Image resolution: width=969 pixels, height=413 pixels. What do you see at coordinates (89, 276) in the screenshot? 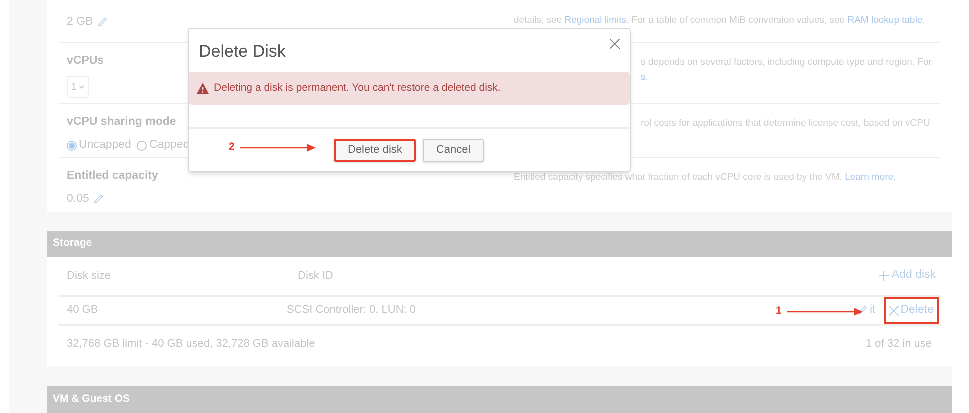
I see `column-header: Disk size` at bounding box center [89, 276].